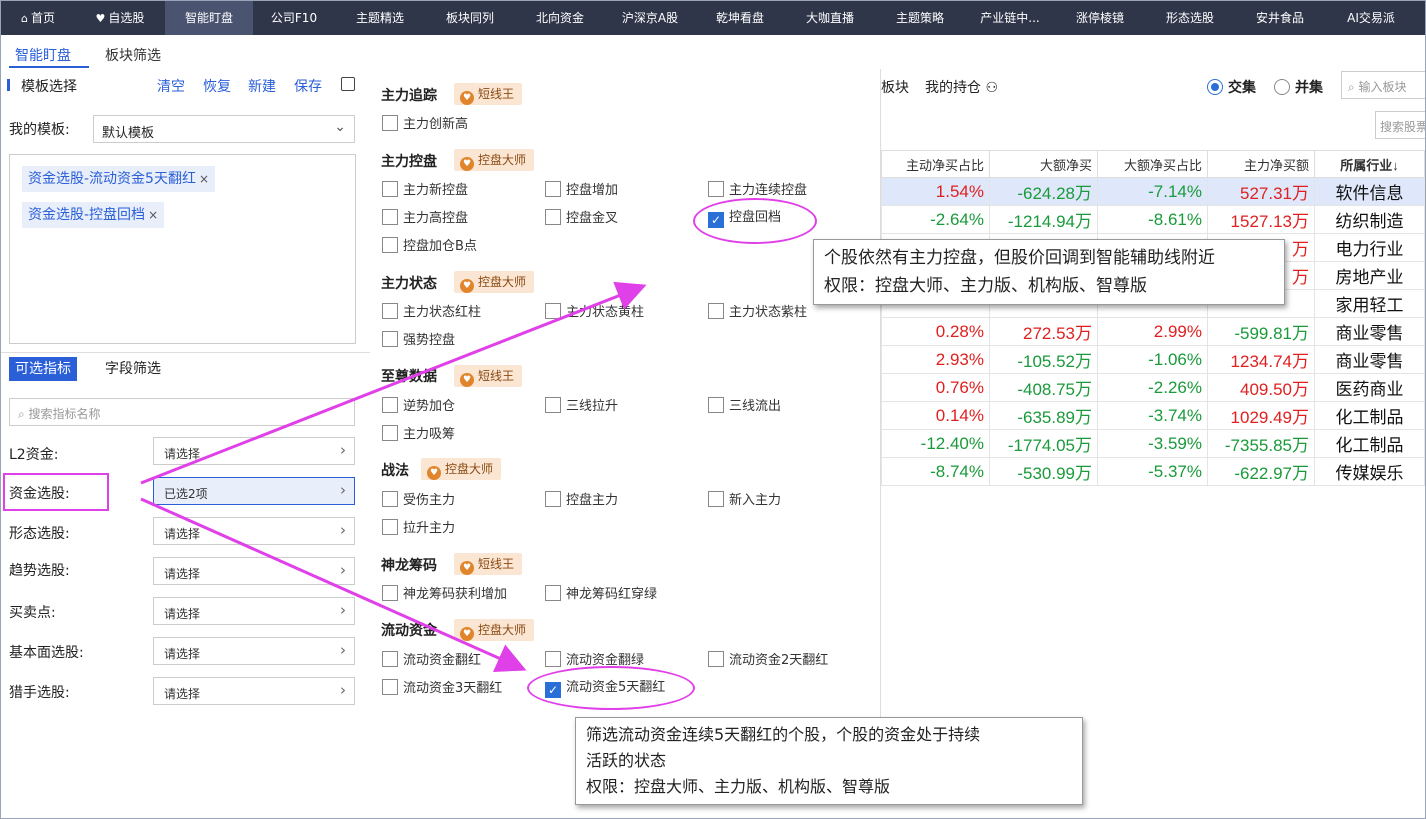 The image size is (1426, 819). Describe the element at coordinates (1153, 219) in the screenshot. I see `table-row: -2.64% -1214.94万 -8.61% 1527.13万 纺织制造` at that location.